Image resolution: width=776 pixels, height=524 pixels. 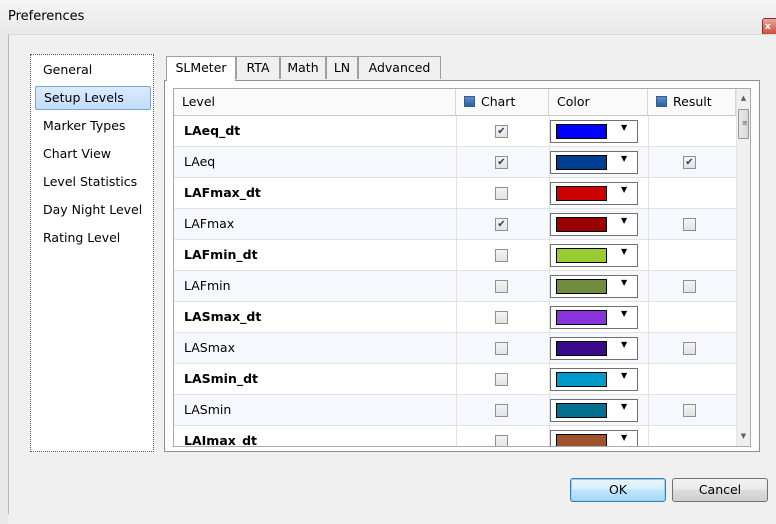 I want to click on nav-item-chart-view: Chart View, so click(x=92, y=154).